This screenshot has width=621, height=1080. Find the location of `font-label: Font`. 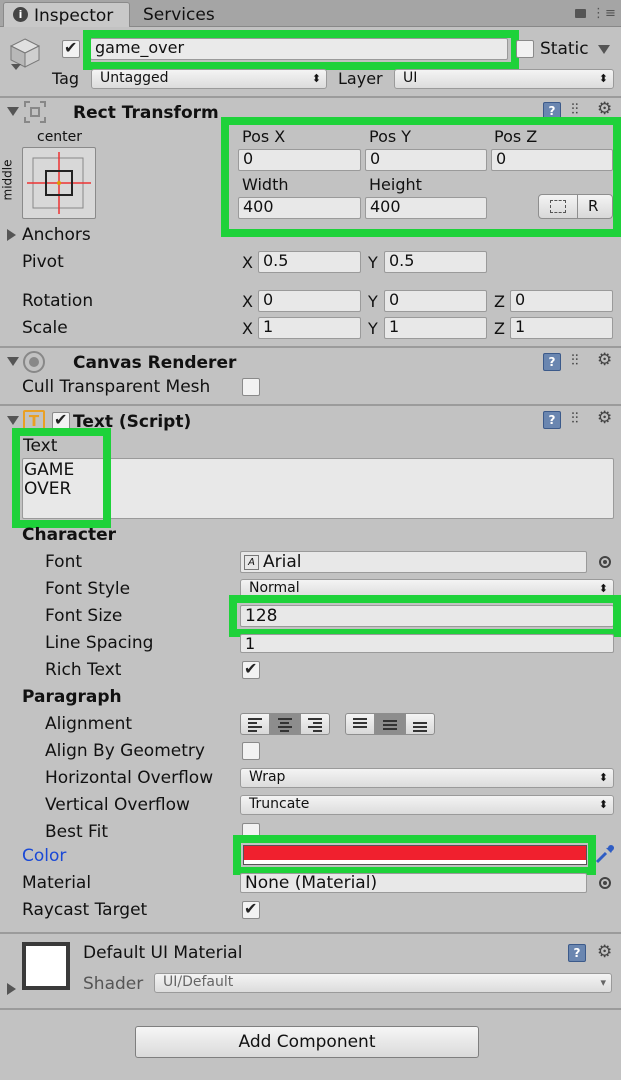

font-label: Font is located at coordinates (64, 562).